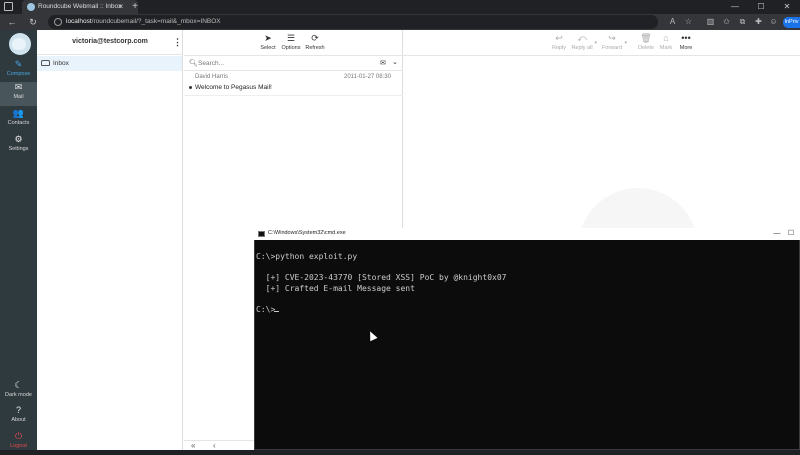 The height and width of the screenshot is (455, 800). What do you see at coordinates (268, 48) in the screenshot?
I see `select-label: Select` at bounding box center [268, 48].